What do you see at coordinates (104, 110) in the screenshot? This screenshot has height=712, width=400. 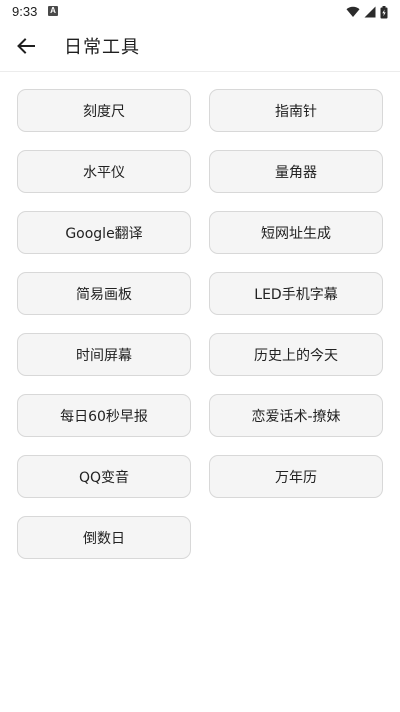 I see `tool-button-ruler: 刻度尺` at bounding box center [104, 110].